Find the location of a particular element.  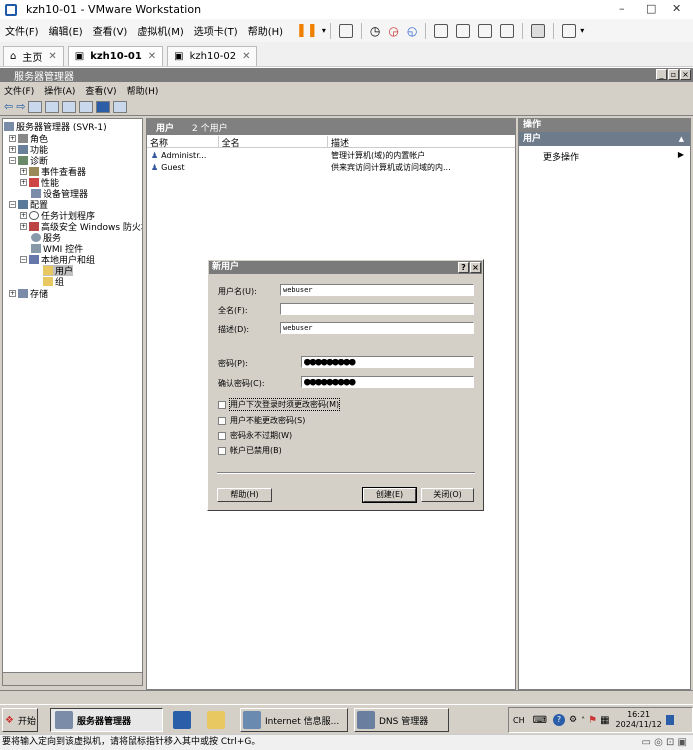

column-fullname: 全名 is located at coordinates (274, 142).